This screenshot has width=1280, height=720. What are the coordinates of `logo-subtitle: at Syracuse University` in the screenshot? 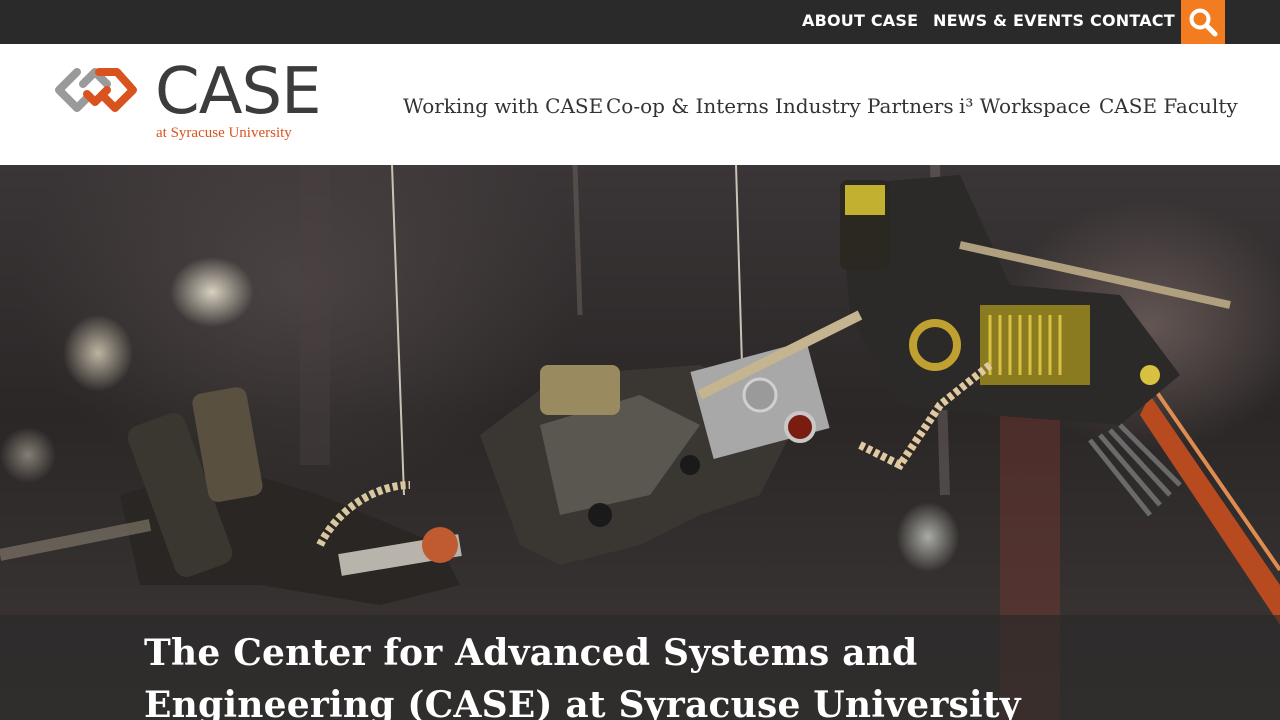 It's located at (224, 133).